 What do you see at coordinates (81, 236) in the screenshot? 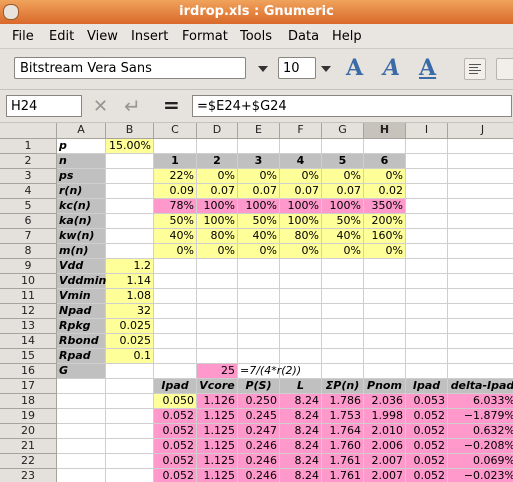
I see `cell-a7: kw(n)` at bounding box center [81, 236].